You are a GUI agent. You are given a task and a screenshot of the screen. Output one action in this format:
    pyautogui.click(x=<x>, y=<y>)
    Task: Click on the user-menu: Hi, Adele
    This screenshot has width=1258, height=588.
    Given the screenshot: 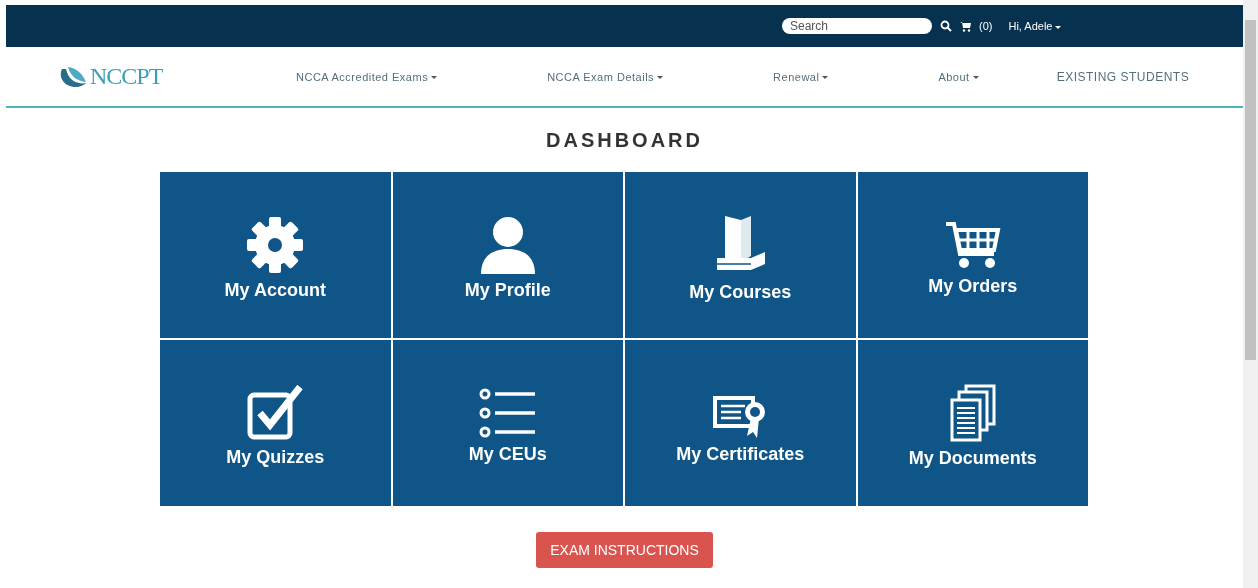 What is the action you would take?
    pyautogui.click(x=1035, y=26)
    